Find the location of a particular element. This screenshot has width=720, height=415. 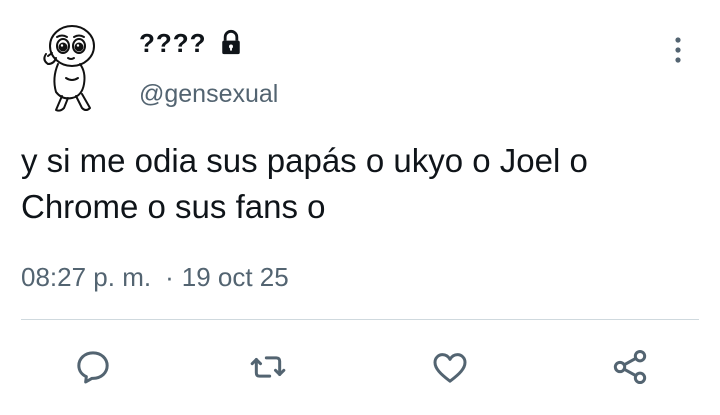

retweet-icon is located at coordinates (268, 367).